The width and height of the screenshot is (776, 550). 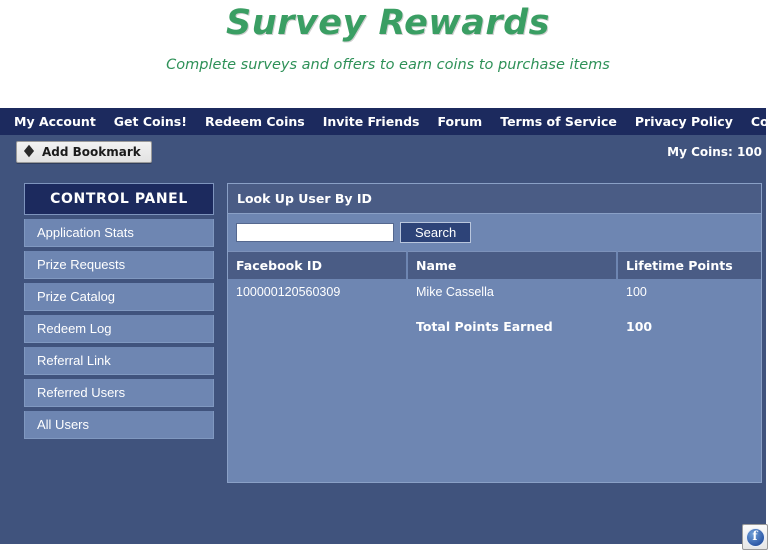 What do you see at coordinates (494, 309) in the screenshot?
I see `table-spacer-row` at bounding box center [494, 309].